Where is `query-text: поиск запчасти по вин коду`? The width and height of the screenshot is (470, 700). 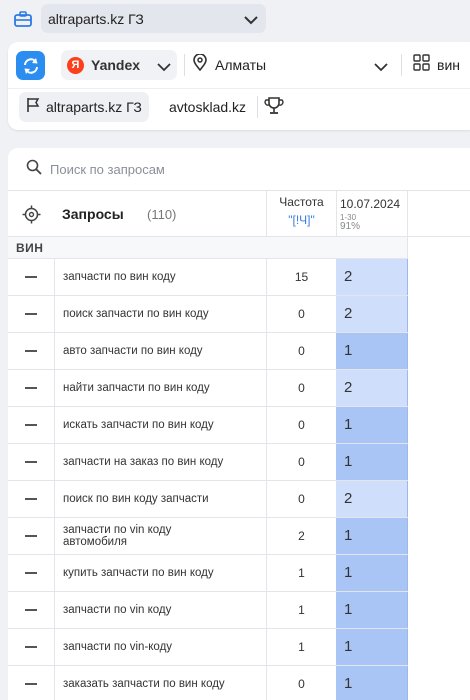 query-text: поиск запчасти по вин коду is located at coordinates (160, 314).